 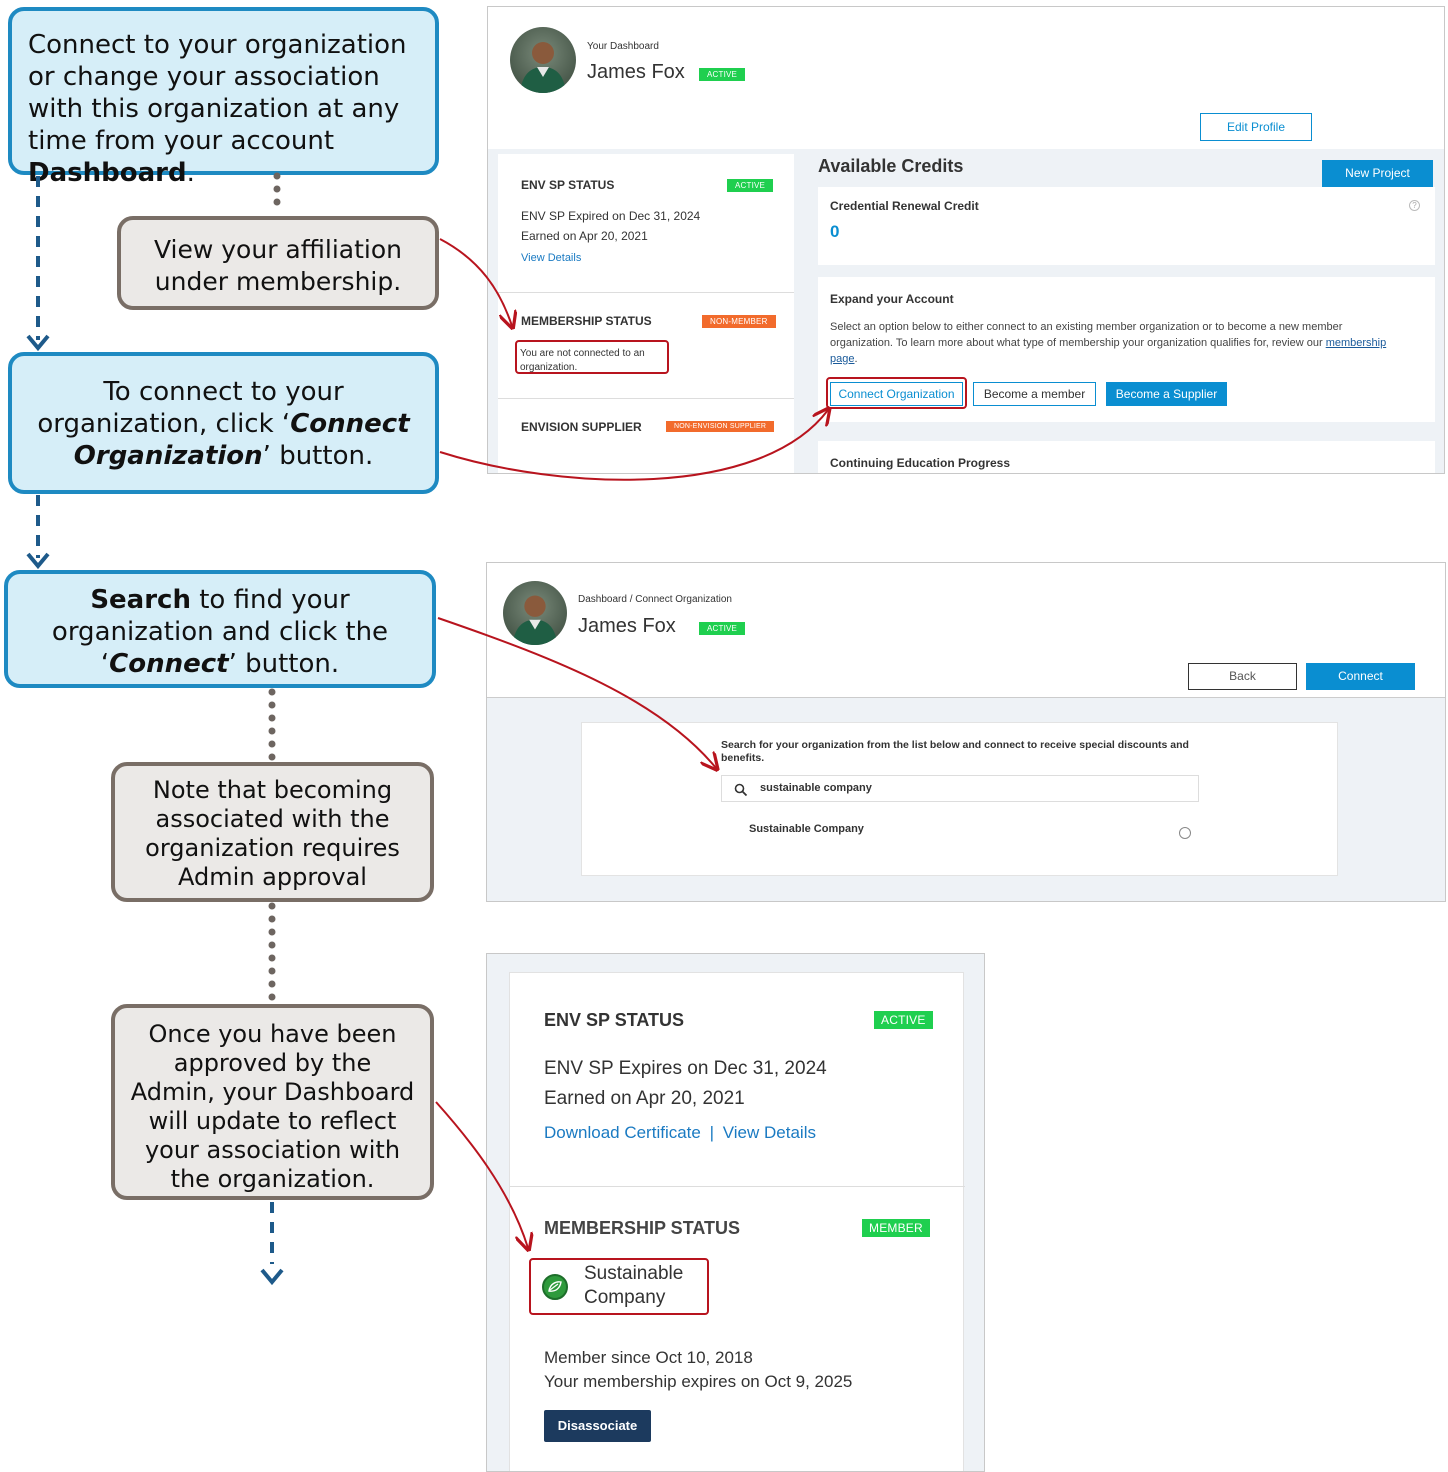 What do you see at coordinates (739, 321) in the screenshot?
I see `non-member-badge: NON-MEMBER` at bounding box center [739, 321].